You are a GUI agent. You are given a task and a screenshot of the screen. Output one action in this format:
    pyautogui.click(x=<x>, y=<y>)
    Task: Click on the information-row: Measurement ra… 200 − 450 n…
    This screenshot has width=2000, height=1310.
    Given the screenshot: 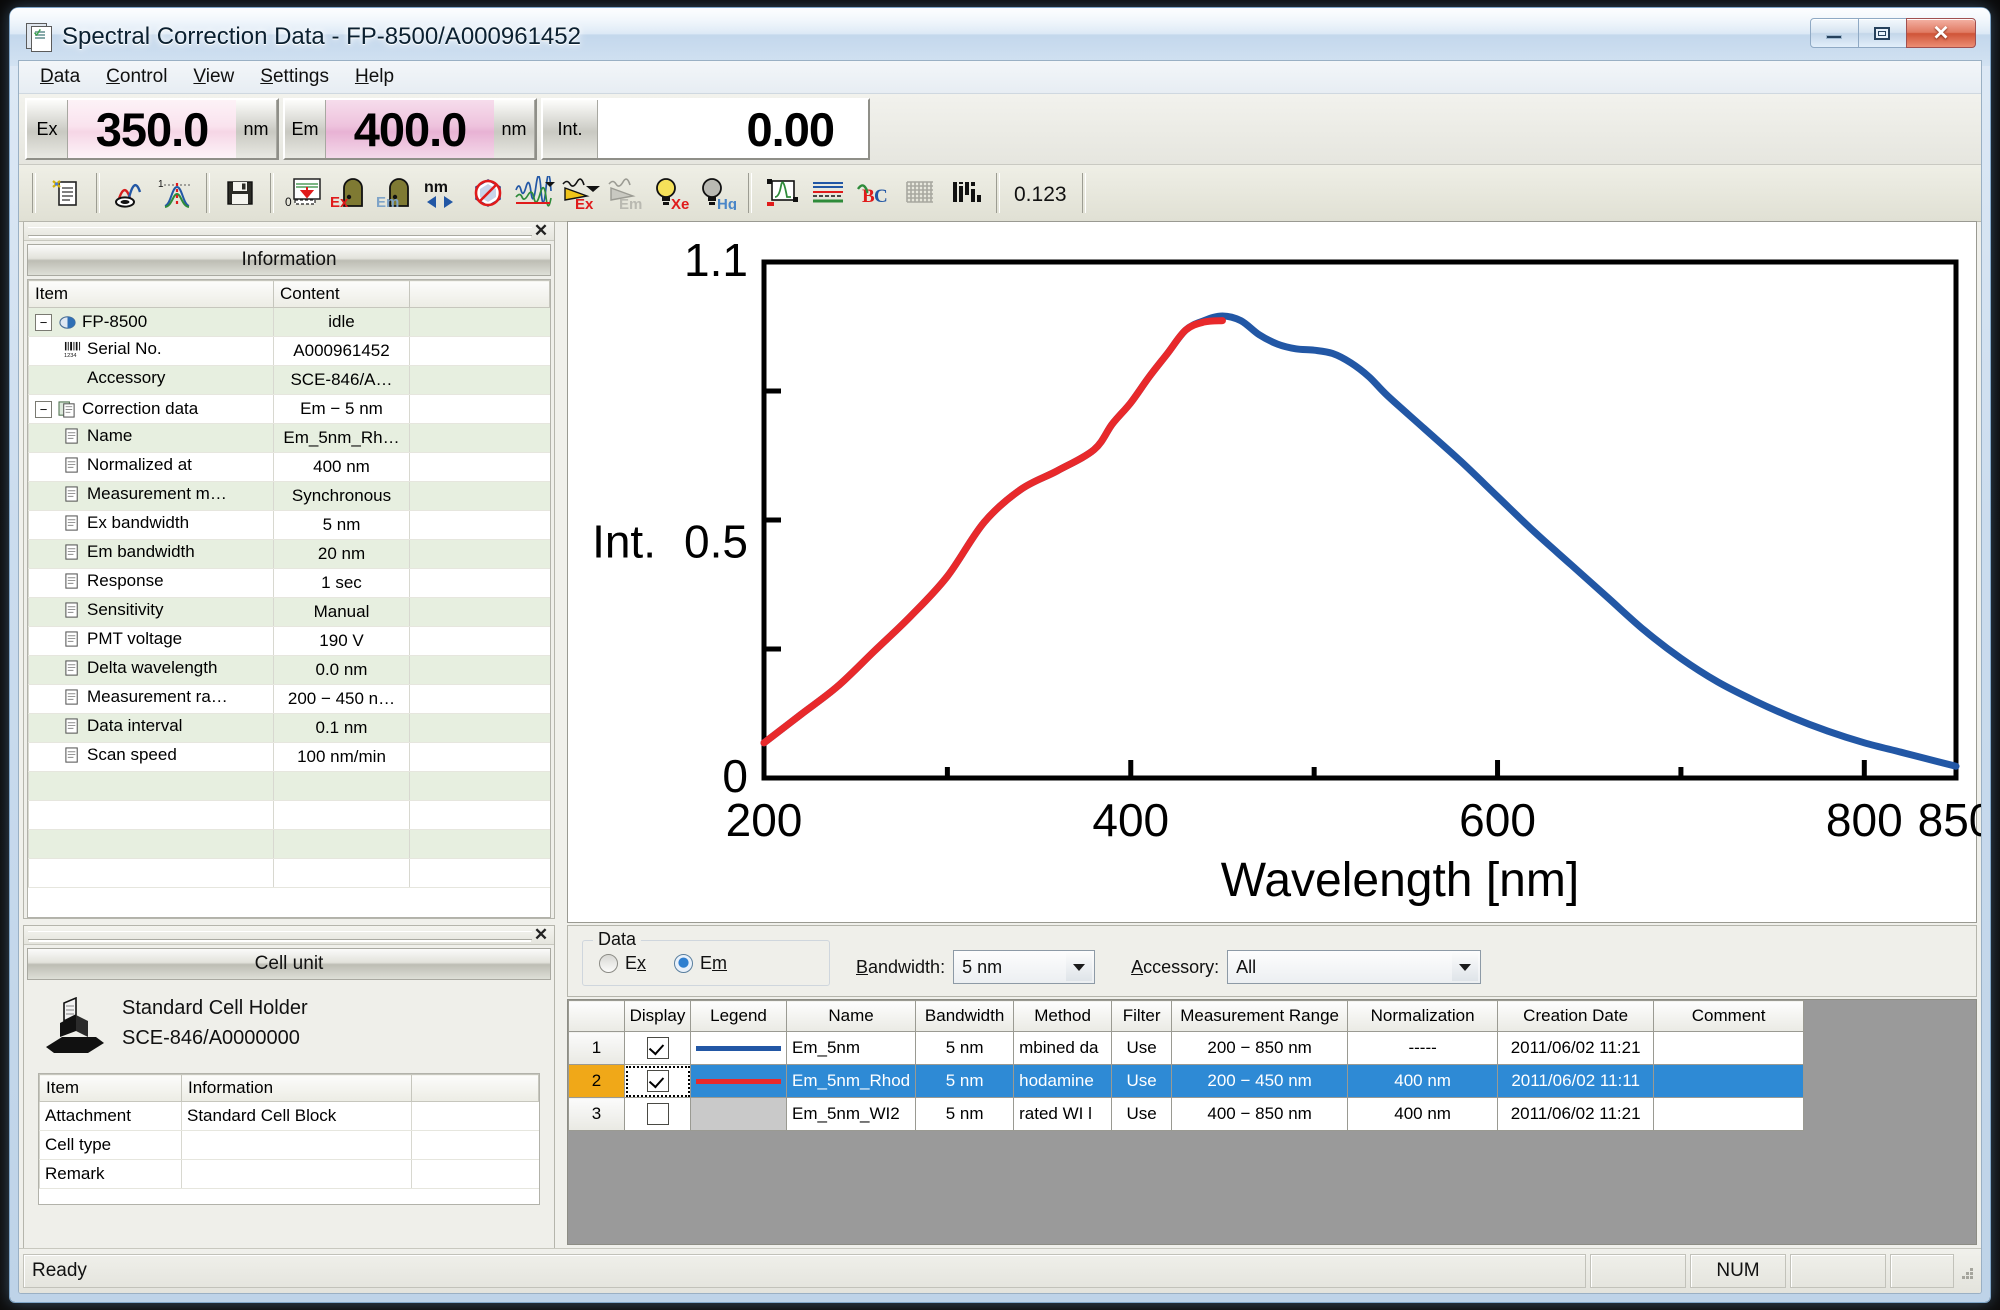 What is the action you would take?
    pyautogui.click(x=289, y=699)
    